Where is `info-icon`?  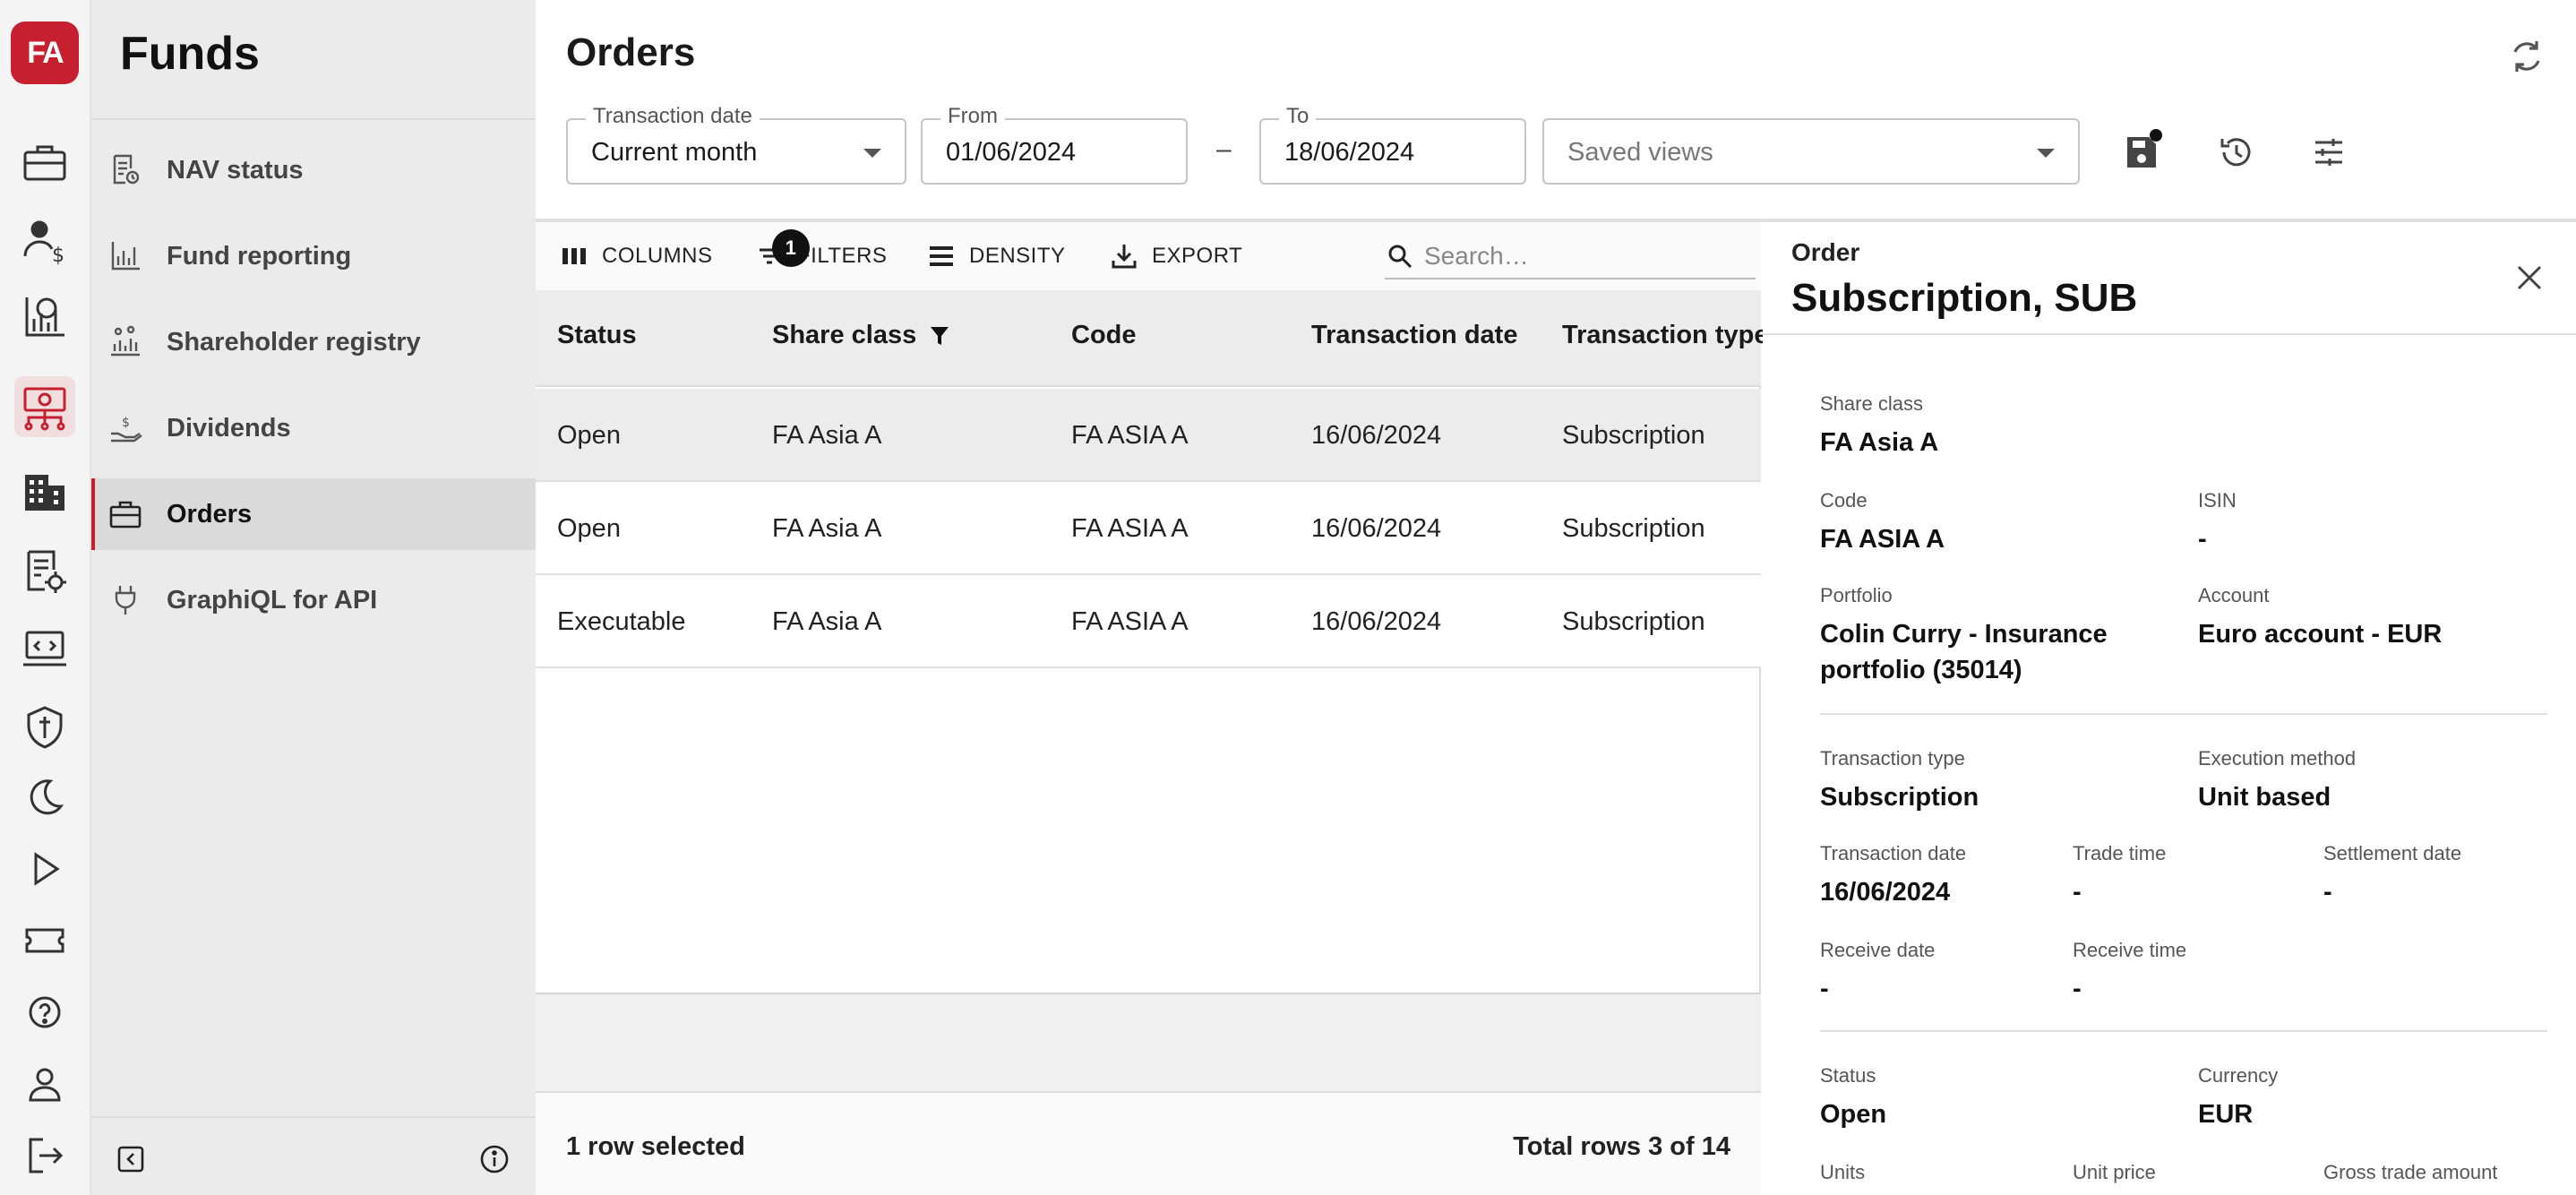
info-icon is located at coordinates (494, 1159).